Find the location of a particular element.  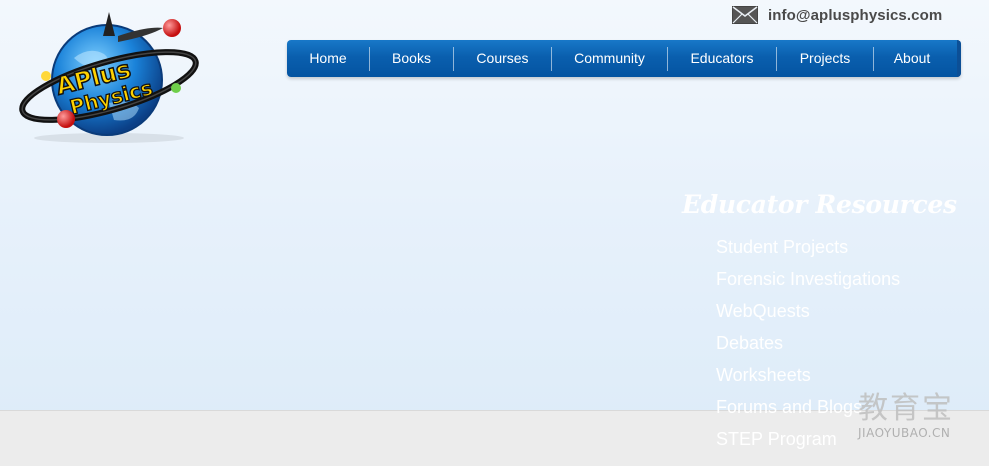

nav-community: Community is located at coordinates (609, 58).